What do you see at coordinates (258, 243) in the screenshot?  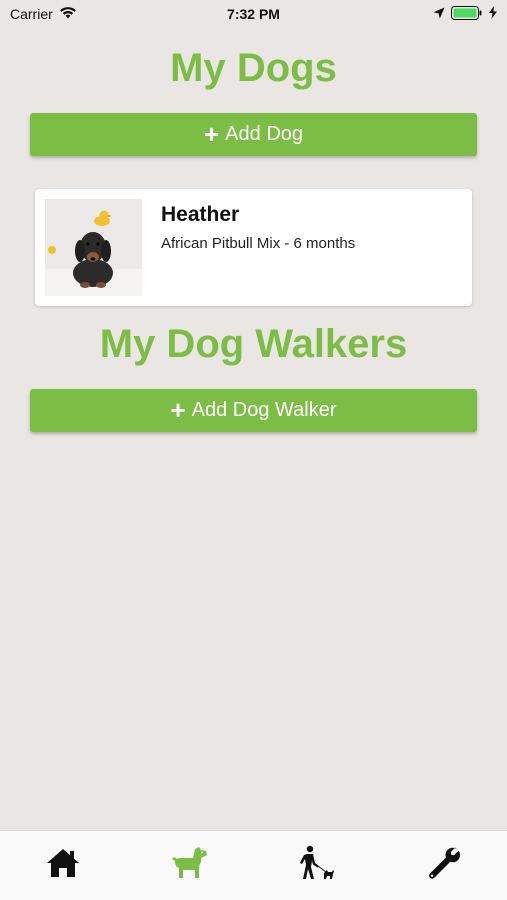 I see `dog-details: African Pitbull Mix - 6 months` at bounding box center [258, 243].